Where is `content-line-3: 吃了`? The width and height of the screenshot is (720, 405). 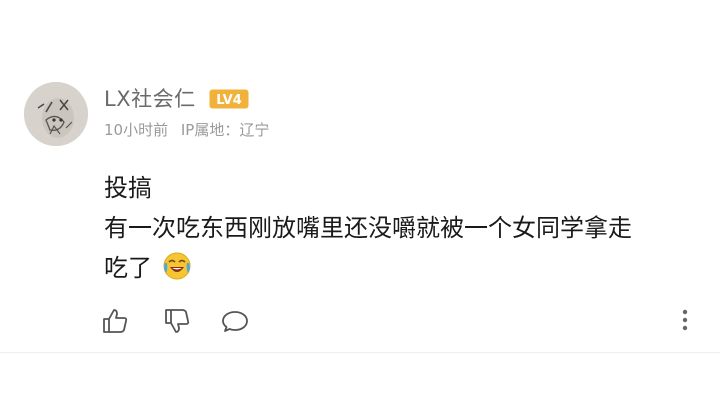
content-line-3: 吃了 is located at coordinates (128, 268).